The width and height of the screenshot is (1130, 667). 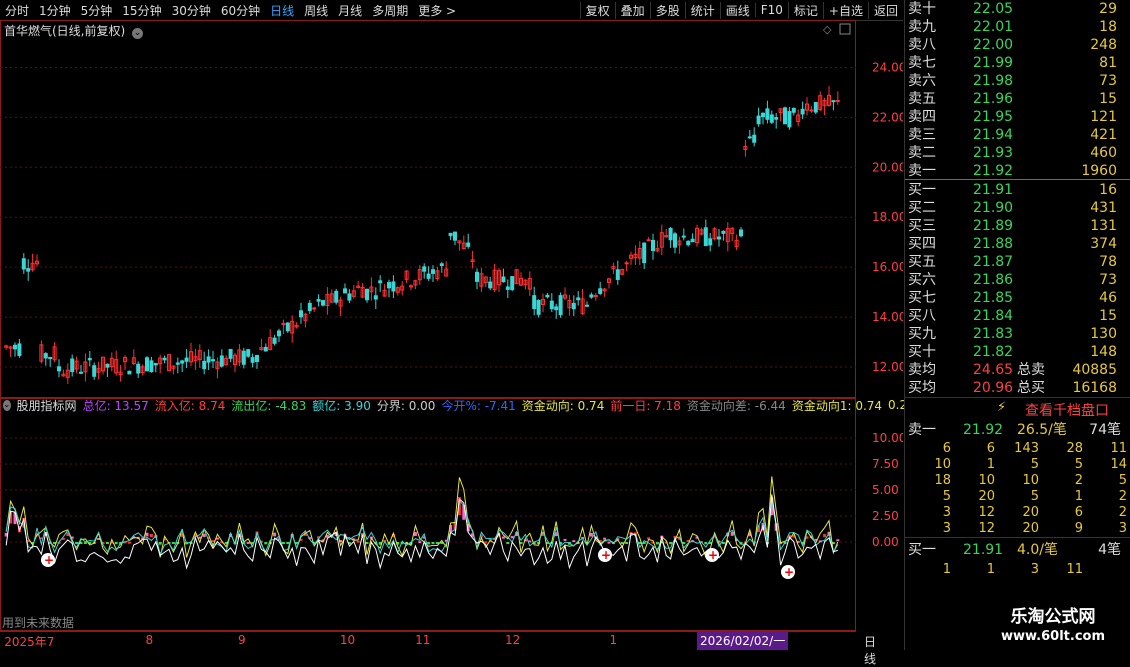 I want to click on bid-label: 买八, so click(x=922, y=316).